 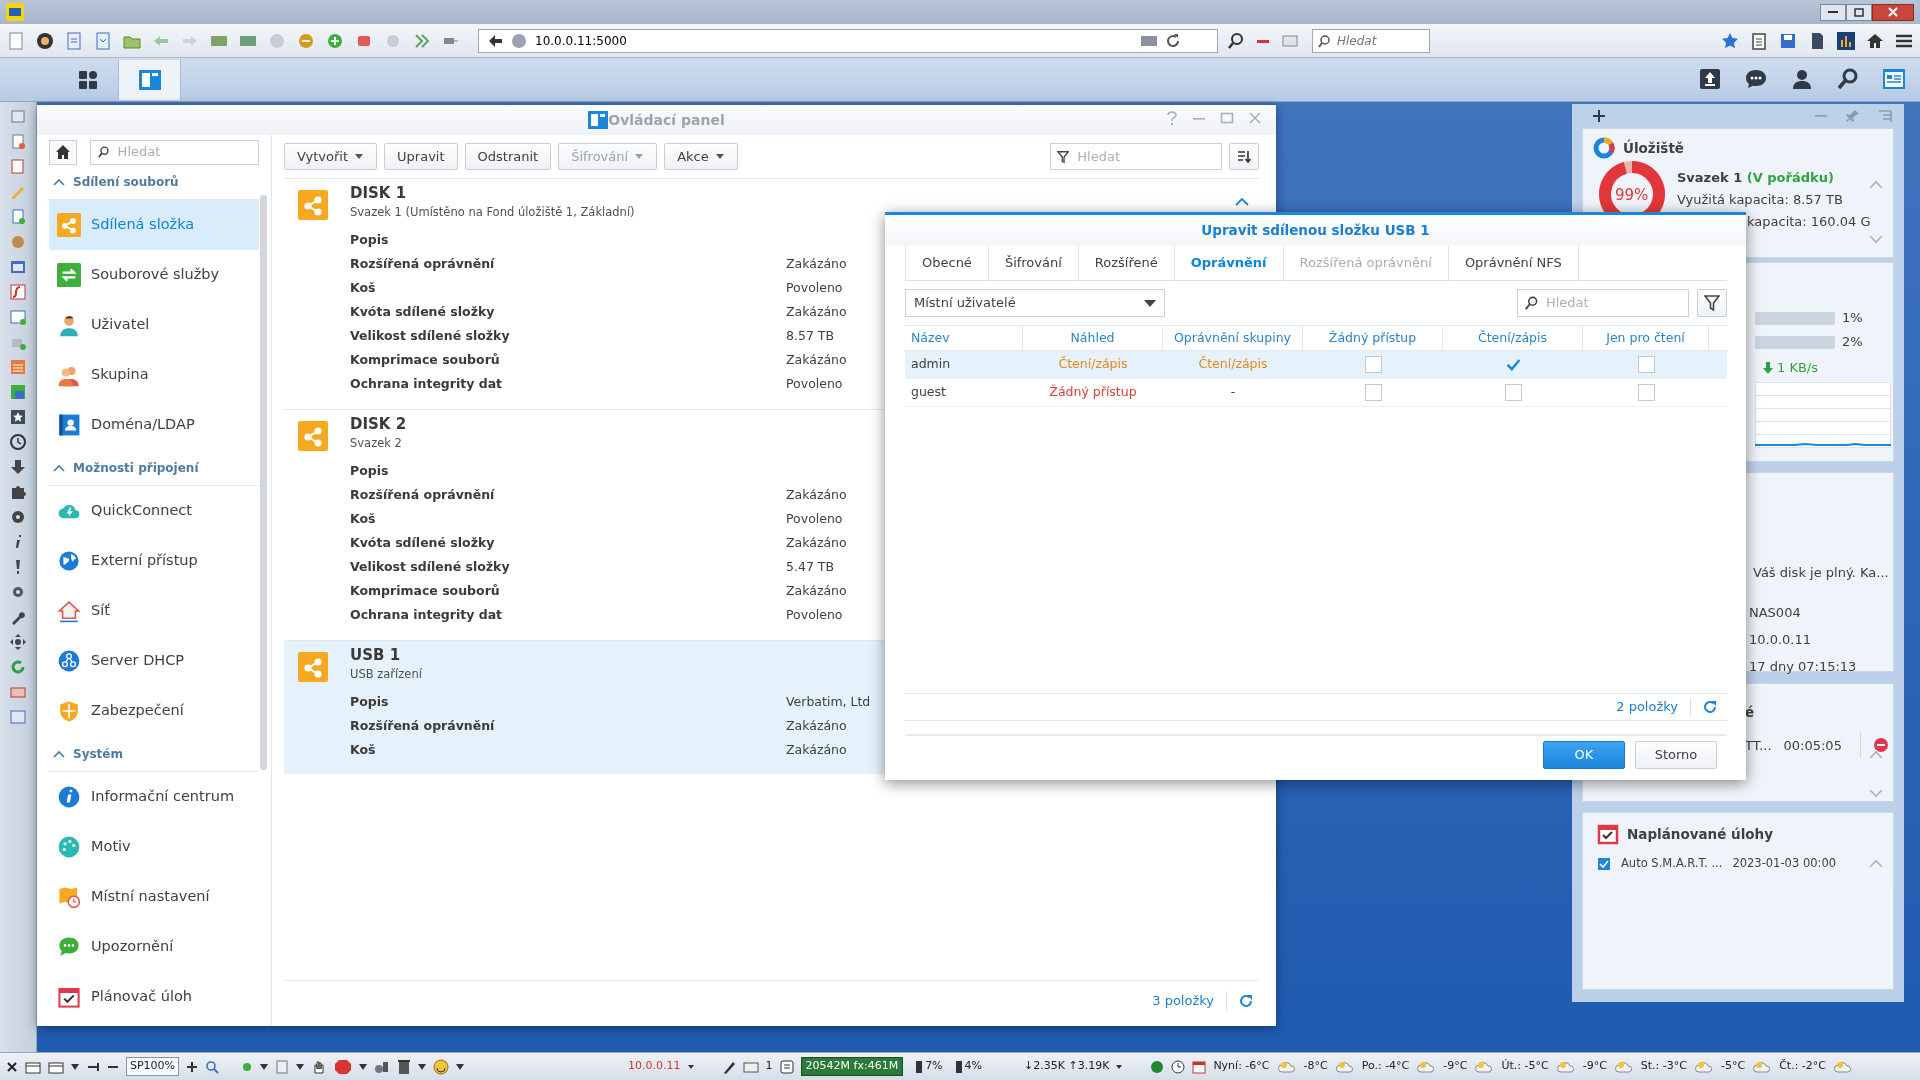 What do you see at coordinates (786, 1066) in the screenshot?
I see `chip-icon` at bounding box center [786, 1066].